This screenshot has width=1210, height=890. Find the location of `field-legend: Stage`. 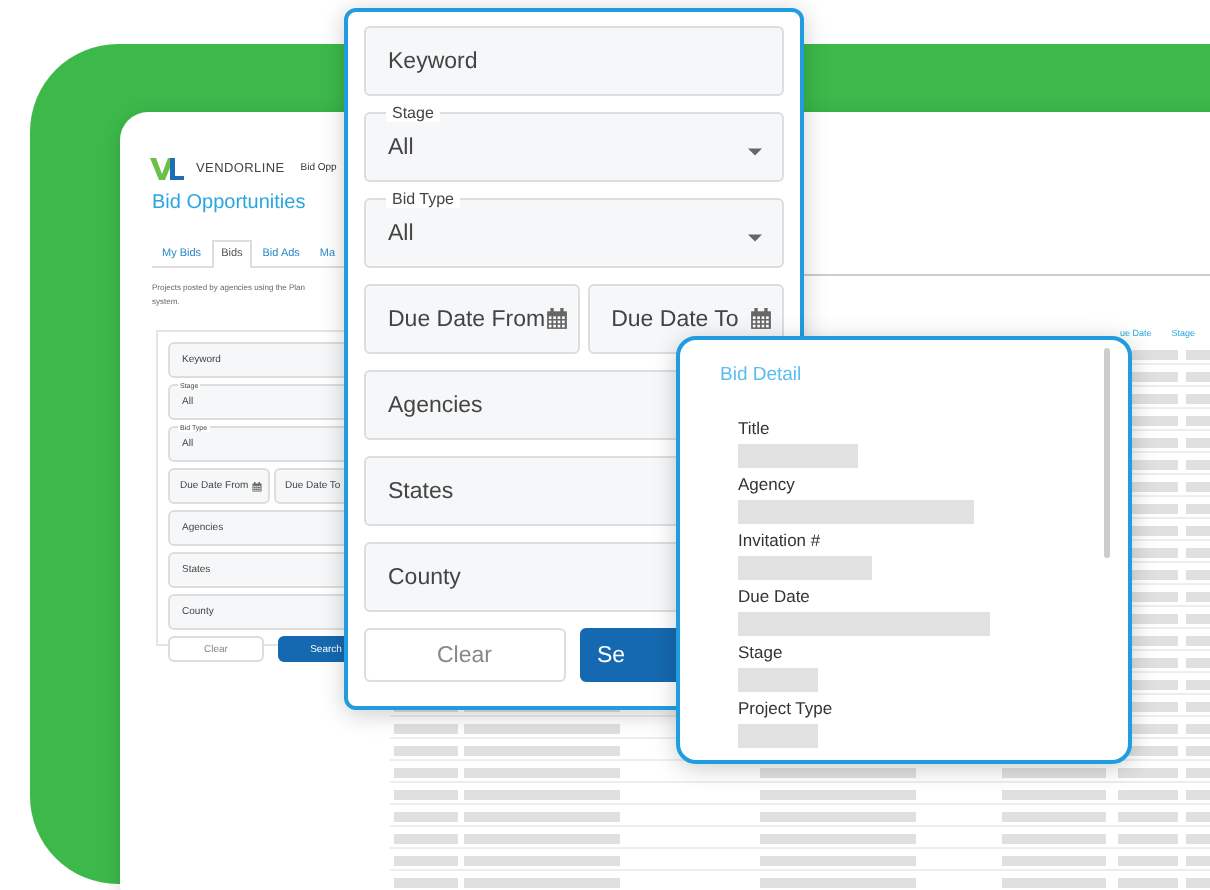

field-legend: Stage is located at coordinates (413, 113).